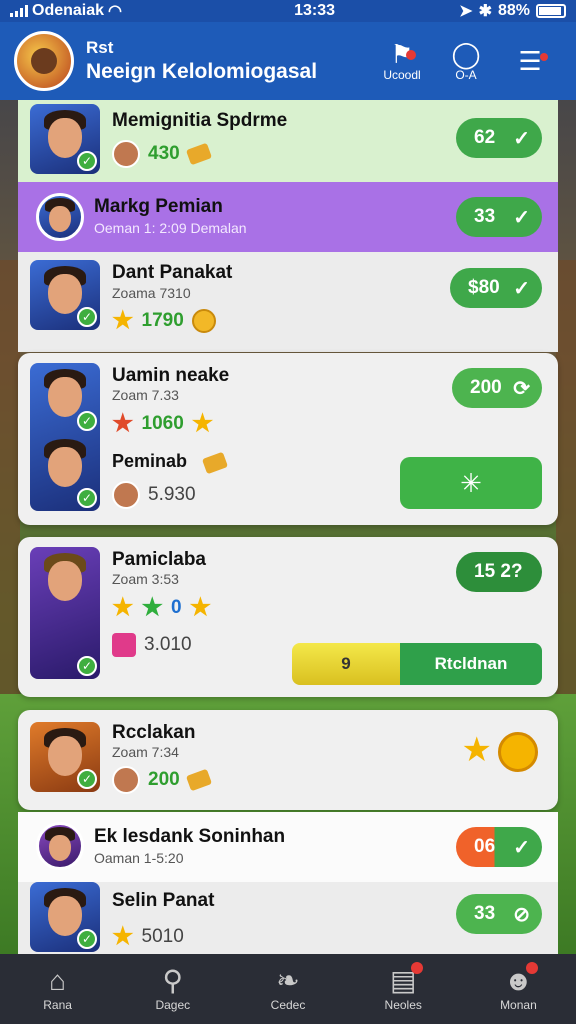 Image resolution: width=576 pixels, height=1024 pixels. I want to click on player-name: Pamiclaba, so click(159, 559).